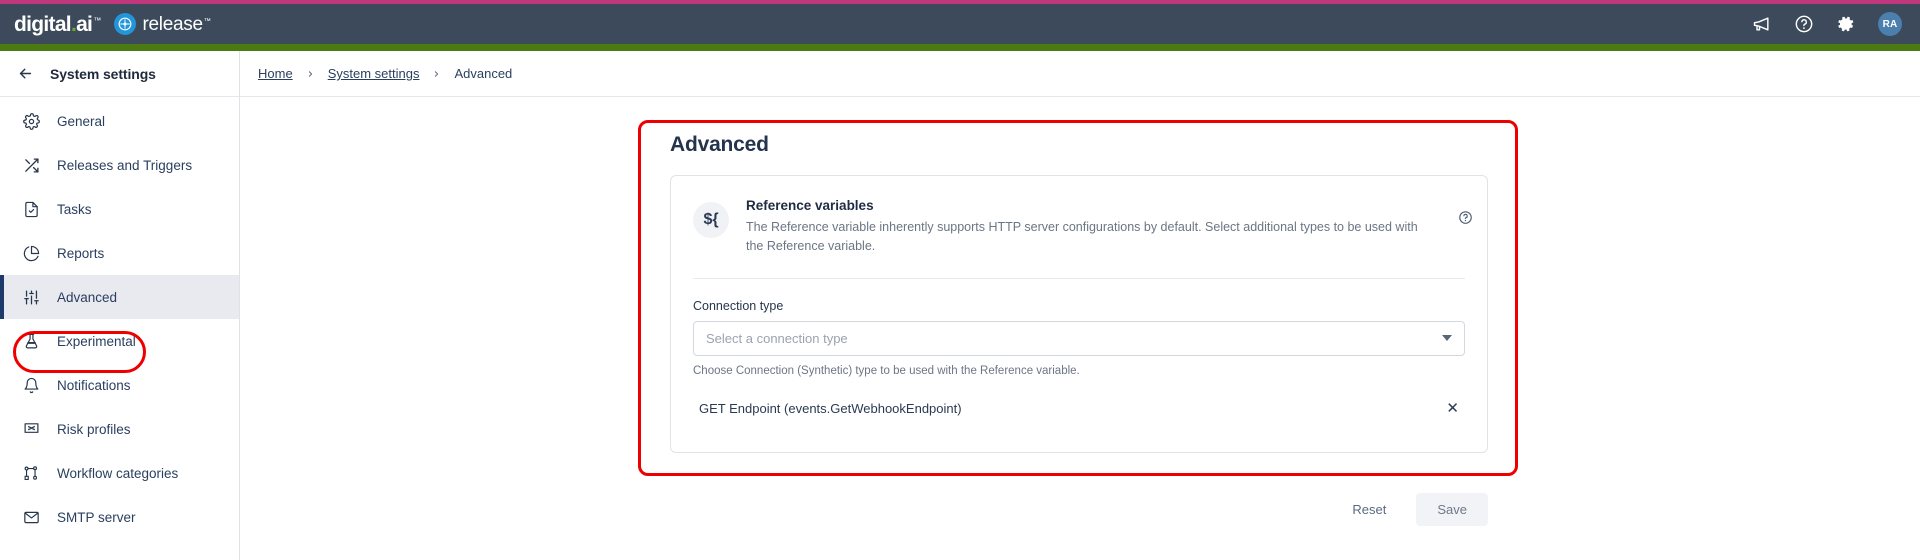 This screenshot has width=1920, height=560. I want to click on digitalai-text: digital.ai, so click(53, 24).